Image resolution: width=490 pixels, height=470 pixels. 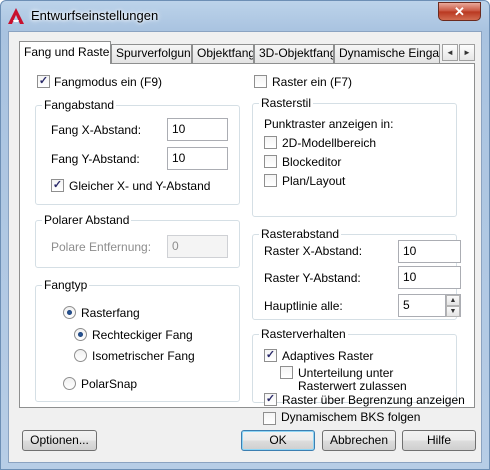 What do you see at coordinates (270, 399) in the screenshot?
I see `begrenzung-checkbox` at bounding box center [270, 399].